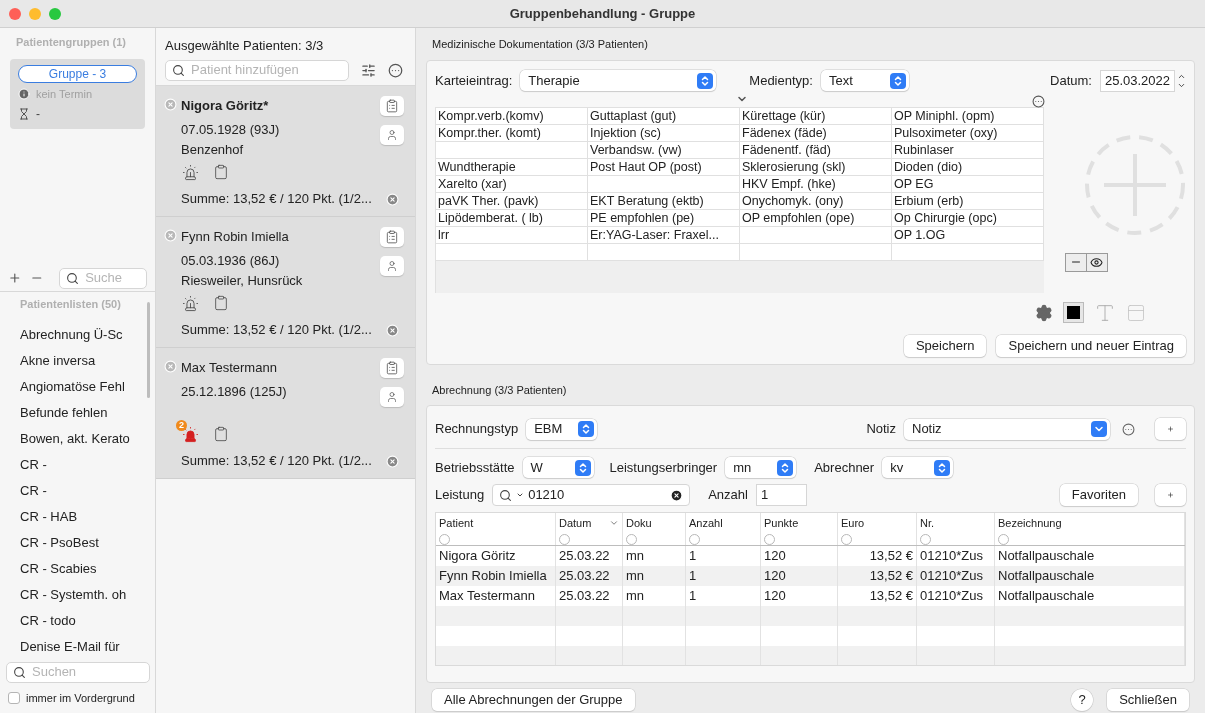 The height and width of the screenshot is (713, 1205). I want to click on shortcut-item: Post Haut OP (post), so click(646, 166).